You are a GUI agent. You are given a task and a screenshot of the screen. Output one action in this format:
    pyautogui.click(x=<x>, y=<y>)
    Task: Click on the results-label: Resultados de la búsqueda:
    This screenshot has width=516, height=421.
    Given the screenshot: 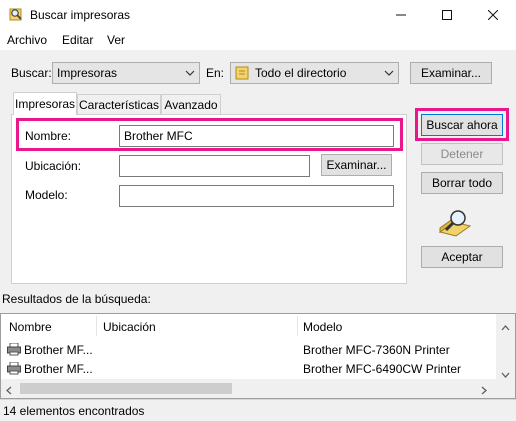 What is the action you would take?
    pyautogui.click(x=76, y=299)
    